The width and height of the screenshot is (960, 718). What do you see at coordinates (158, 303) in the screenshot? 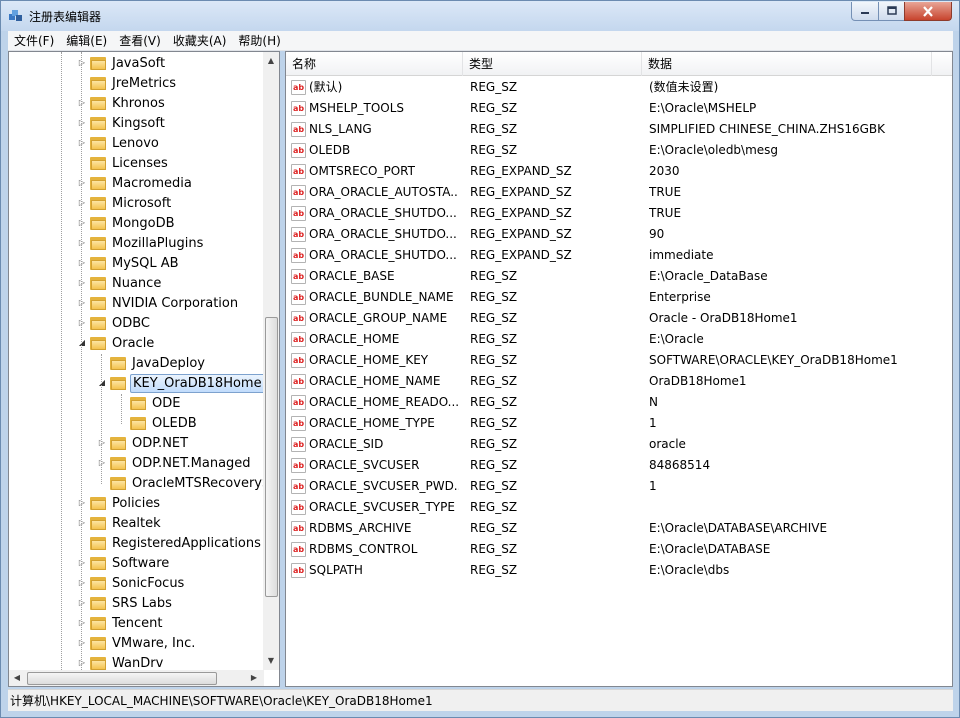
I see `tree-item: ▷ NVIDIA Corporation` at bounding box center [158, 303].